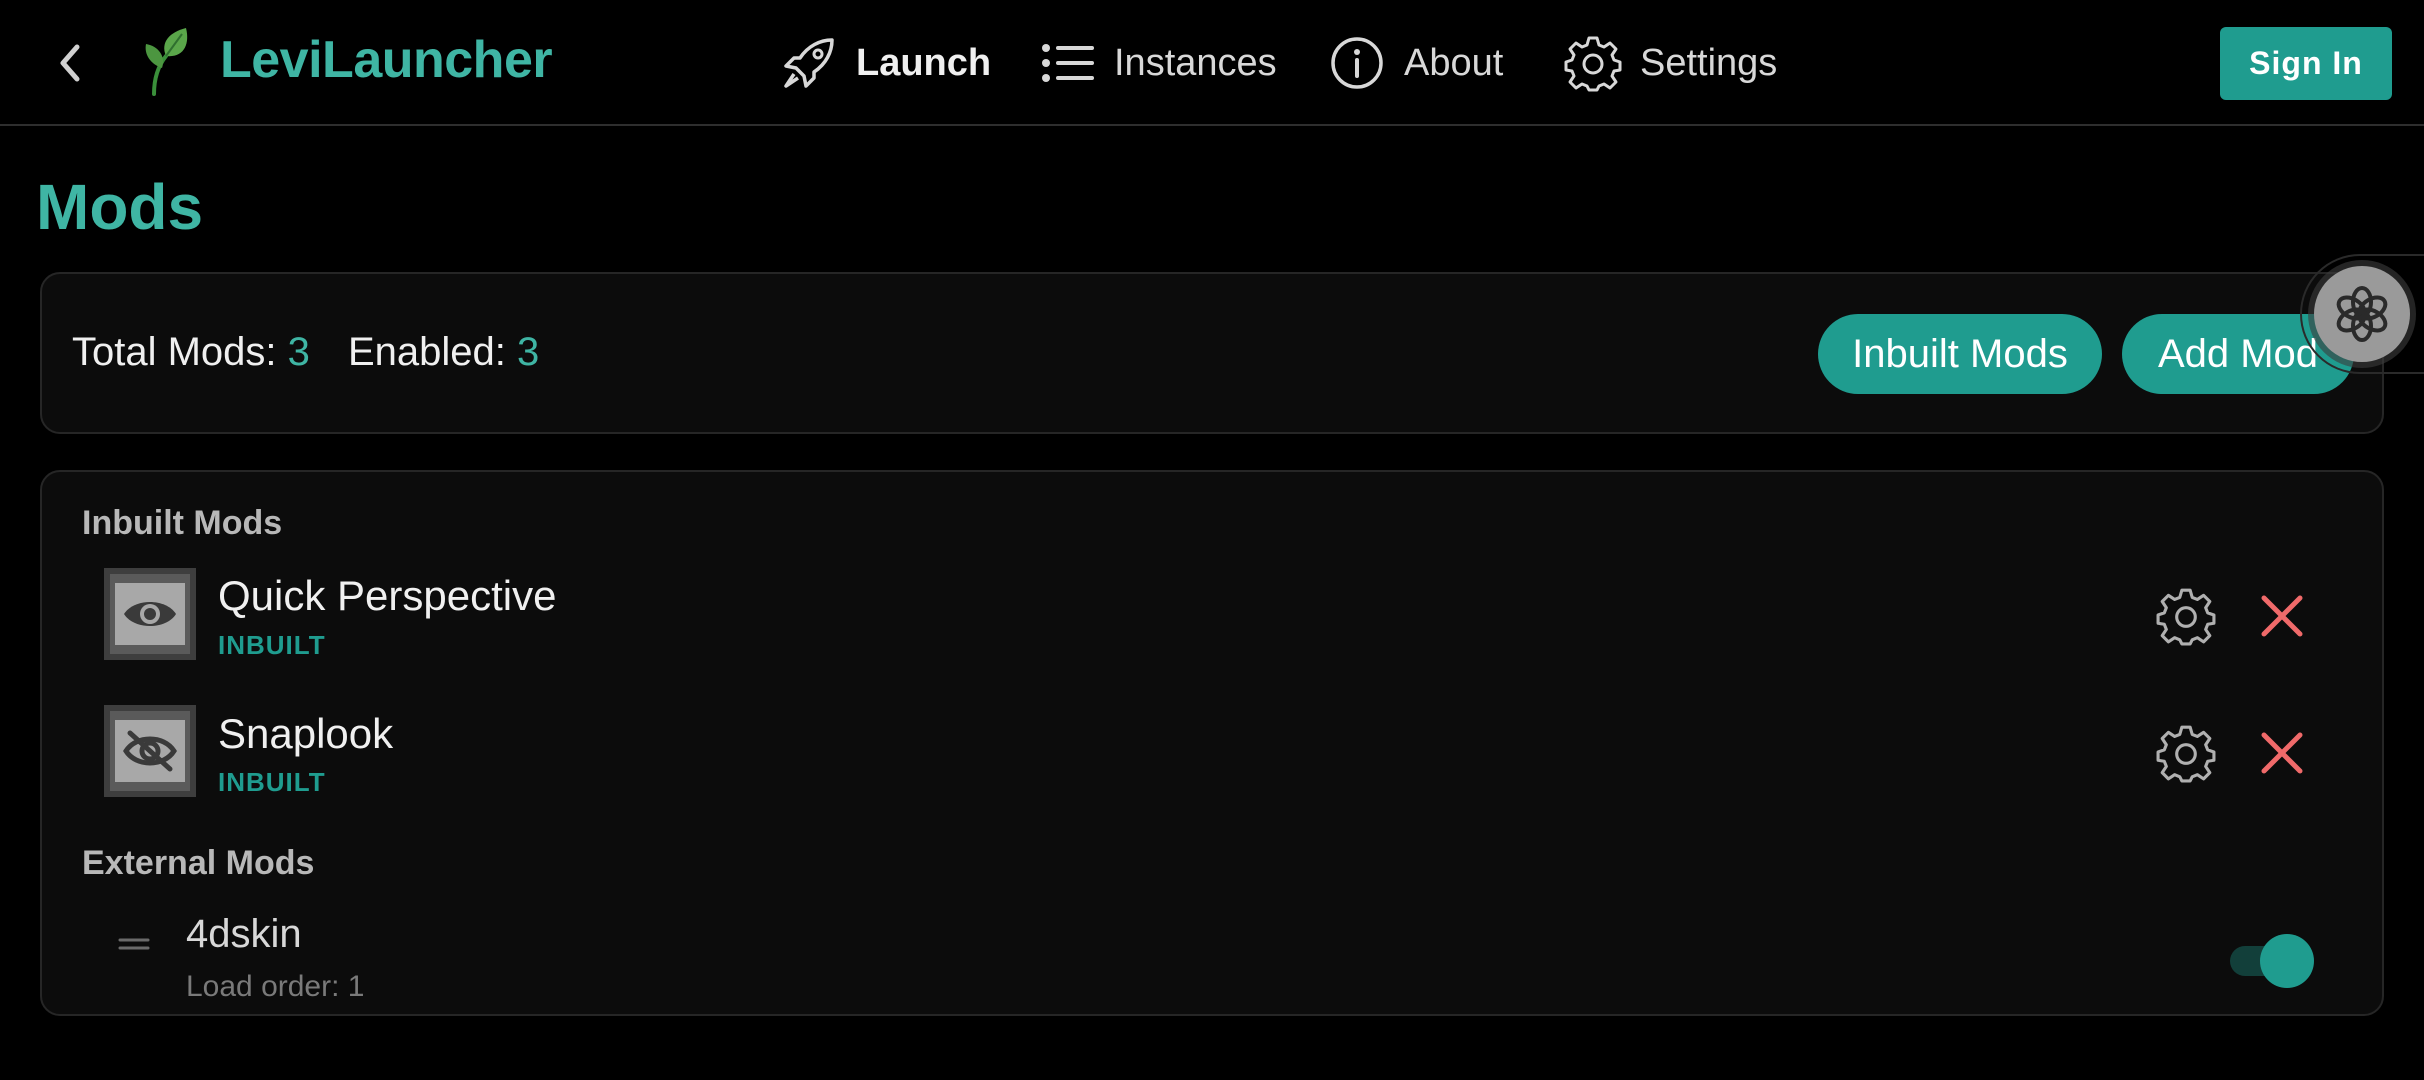  I want to click on info-icon, so click(1357, 63).